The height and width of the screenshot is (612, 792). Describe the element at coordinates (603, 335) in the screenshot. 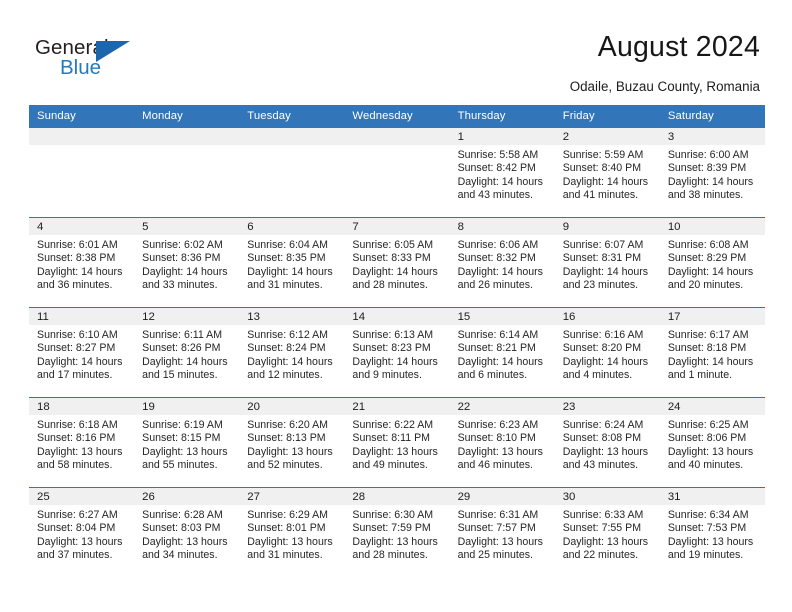

I see `sunrise-time: Sunrise: 6:16 AM` at that location.